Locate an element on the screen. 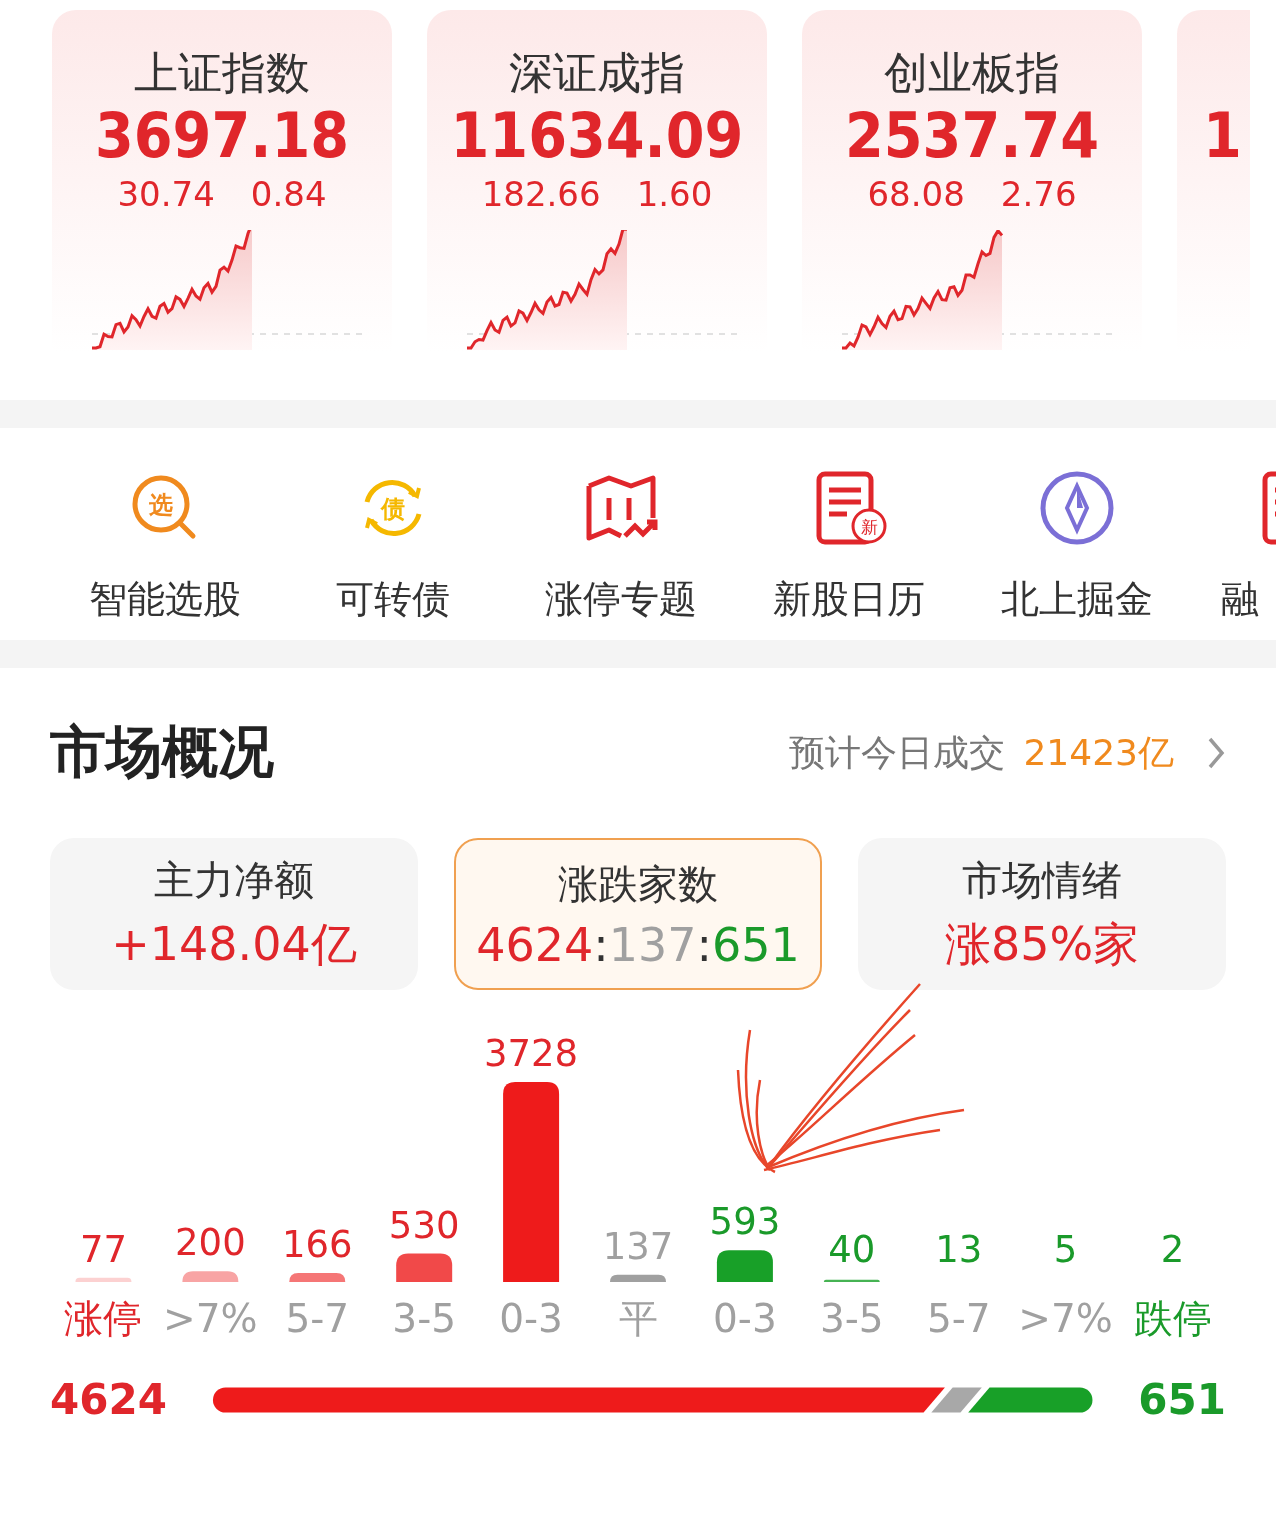 This screenshot has width=1276, height=1518. index-percent: 2.76 is located at coordinates (1038, 194).